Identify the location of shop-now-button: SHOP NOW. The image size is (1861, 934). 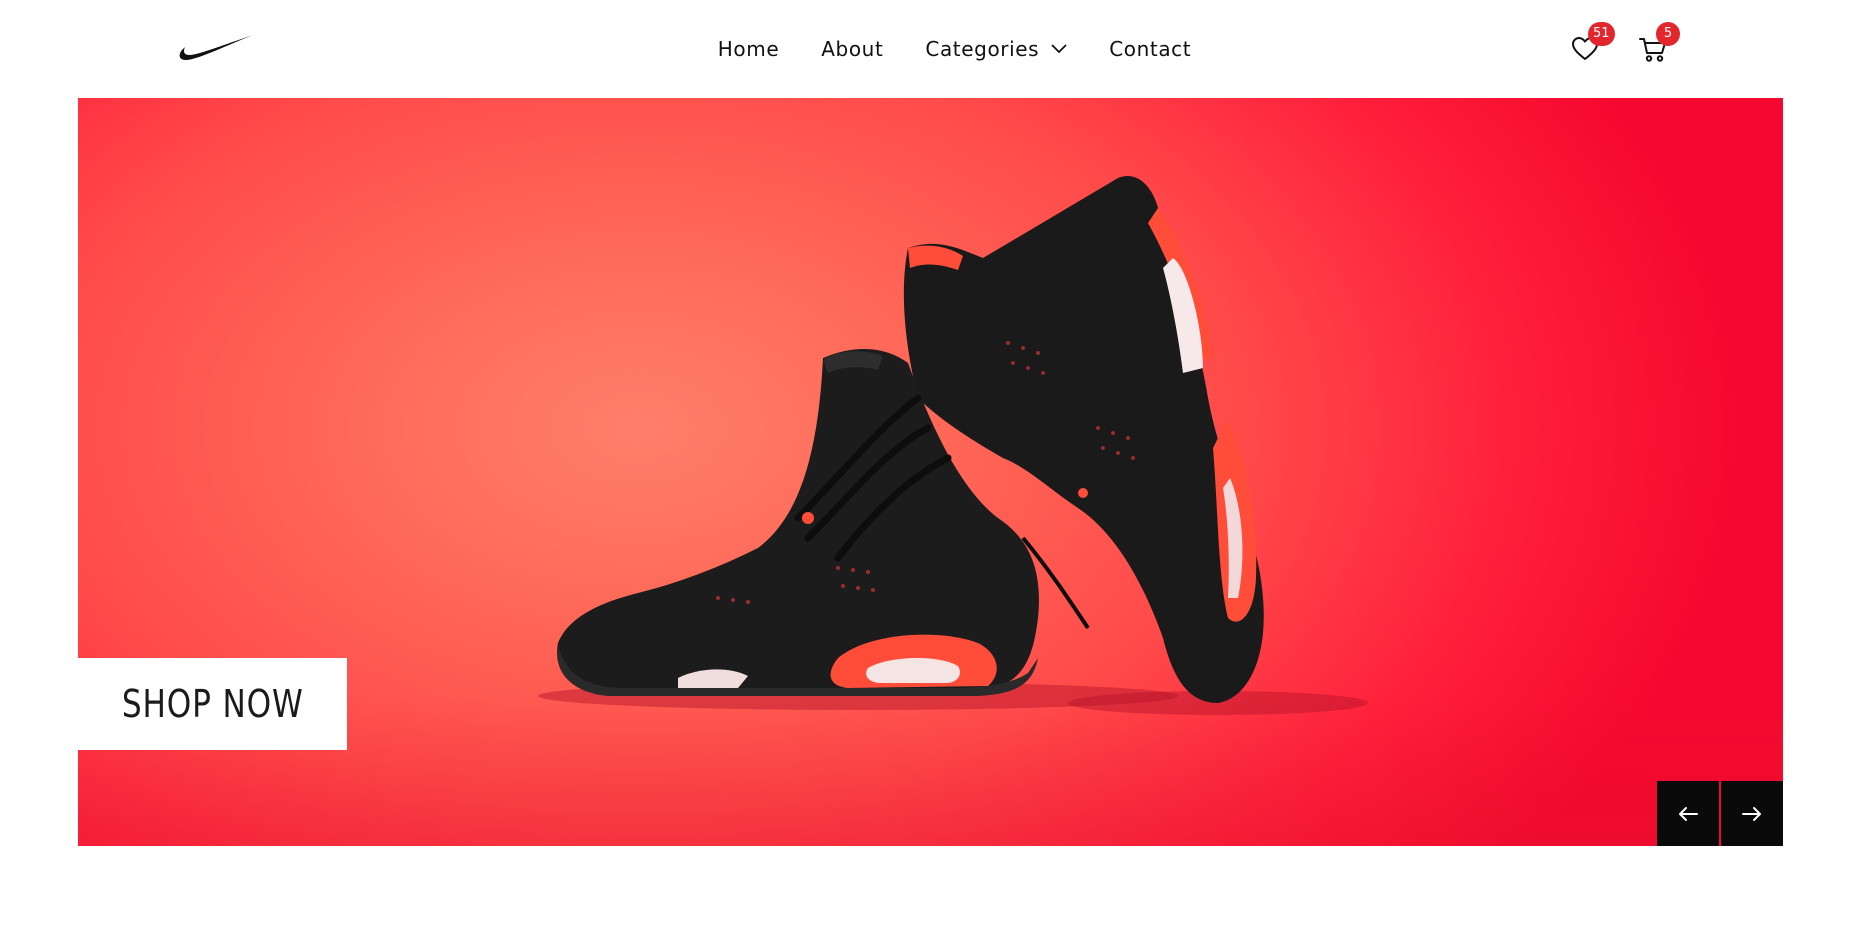
(212, 704).